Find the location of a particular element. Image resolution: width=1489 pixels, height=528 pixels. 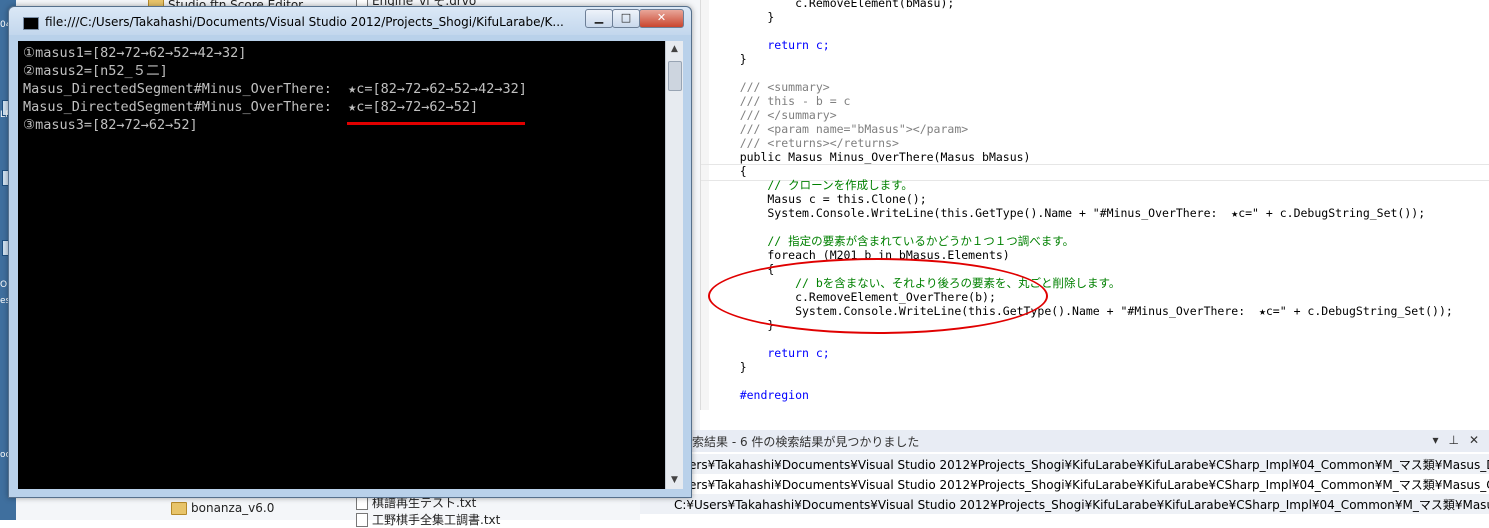

red-underline-annotation is located at coordinates (436, 123).